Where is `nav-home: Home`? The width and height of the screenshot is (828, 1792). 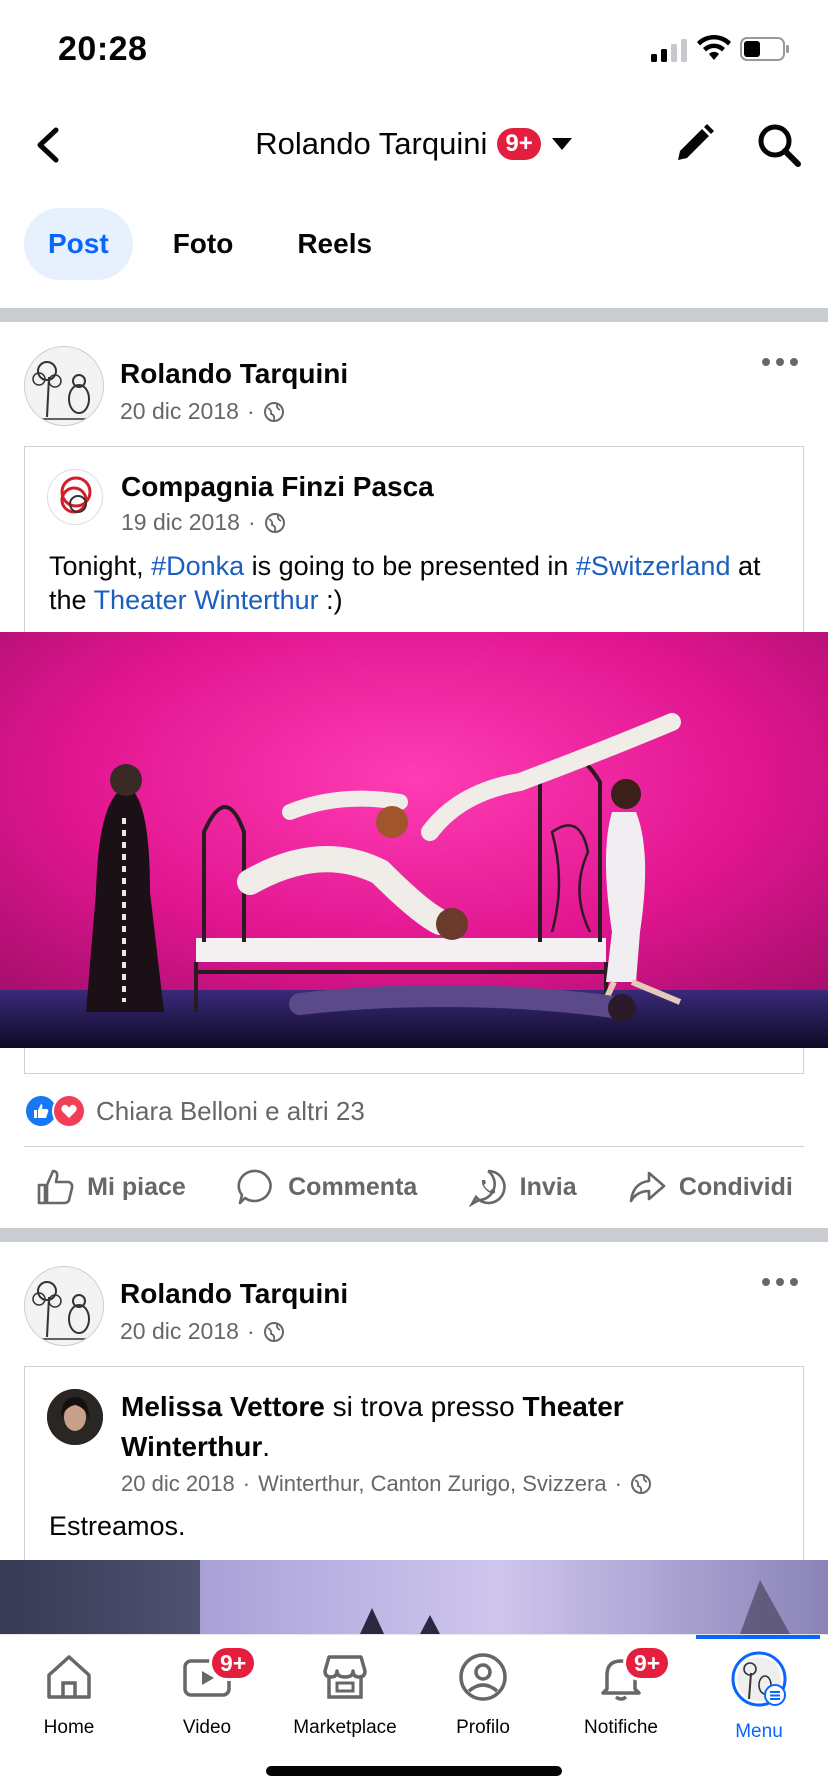
nav-home: Home is located at coordinates (69, 1695).